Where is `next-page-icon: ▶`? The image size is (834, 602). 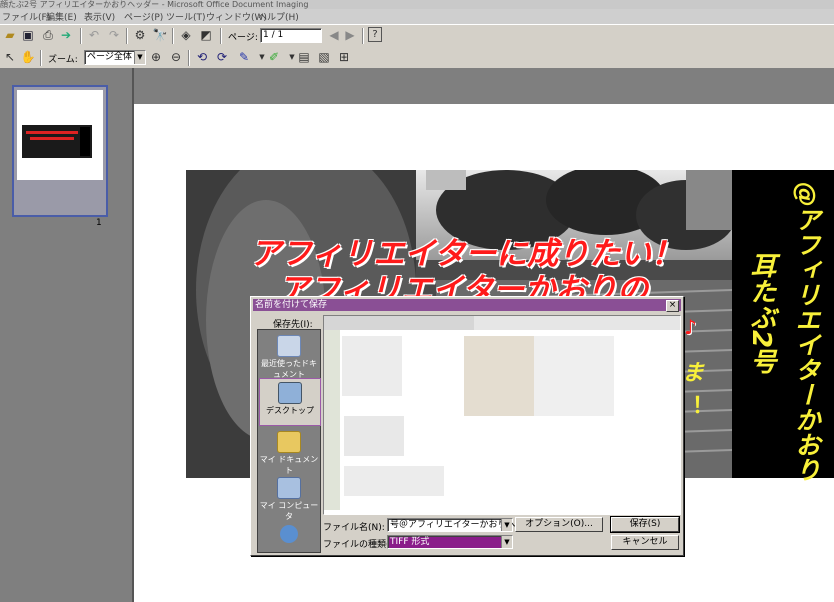
next-page-icon: ▶ is located at coordinates (350, 35).